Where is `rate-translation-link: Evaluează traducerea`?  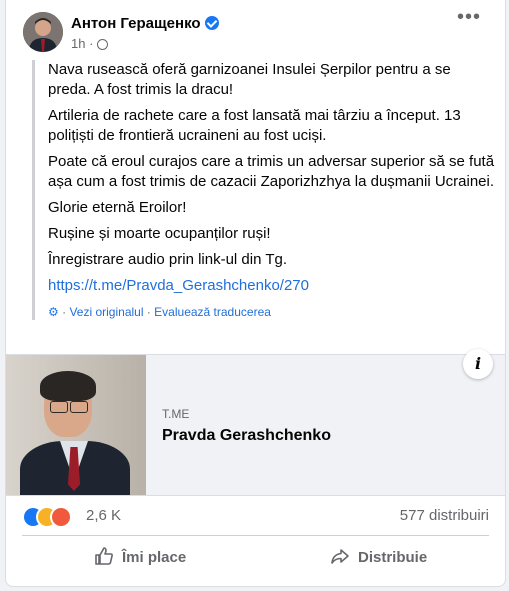
rate-translation-link: Evaluează traducerea is located at coordinates (212, 312).